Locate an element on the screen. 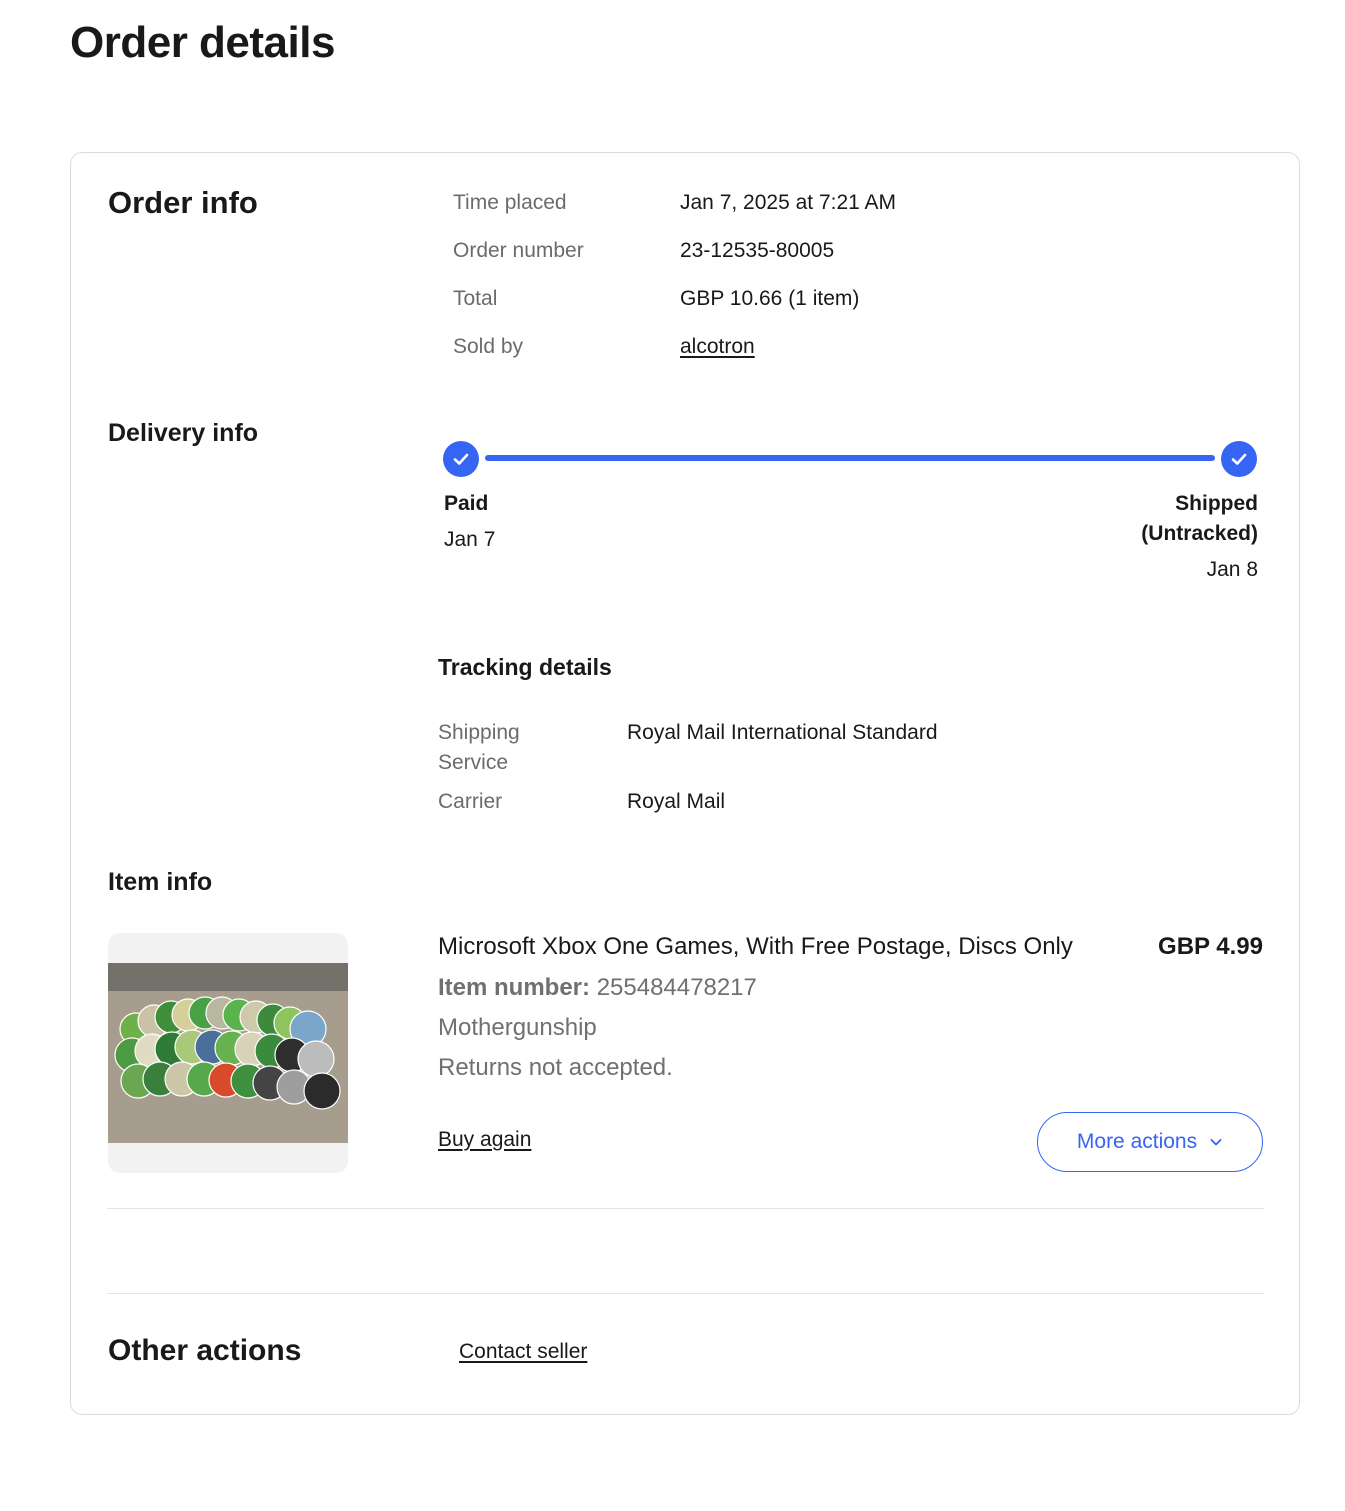 This screenshot has height=1511, width=1345. delivery-info-heading: Delivery info is located at coordinates (183, 433).